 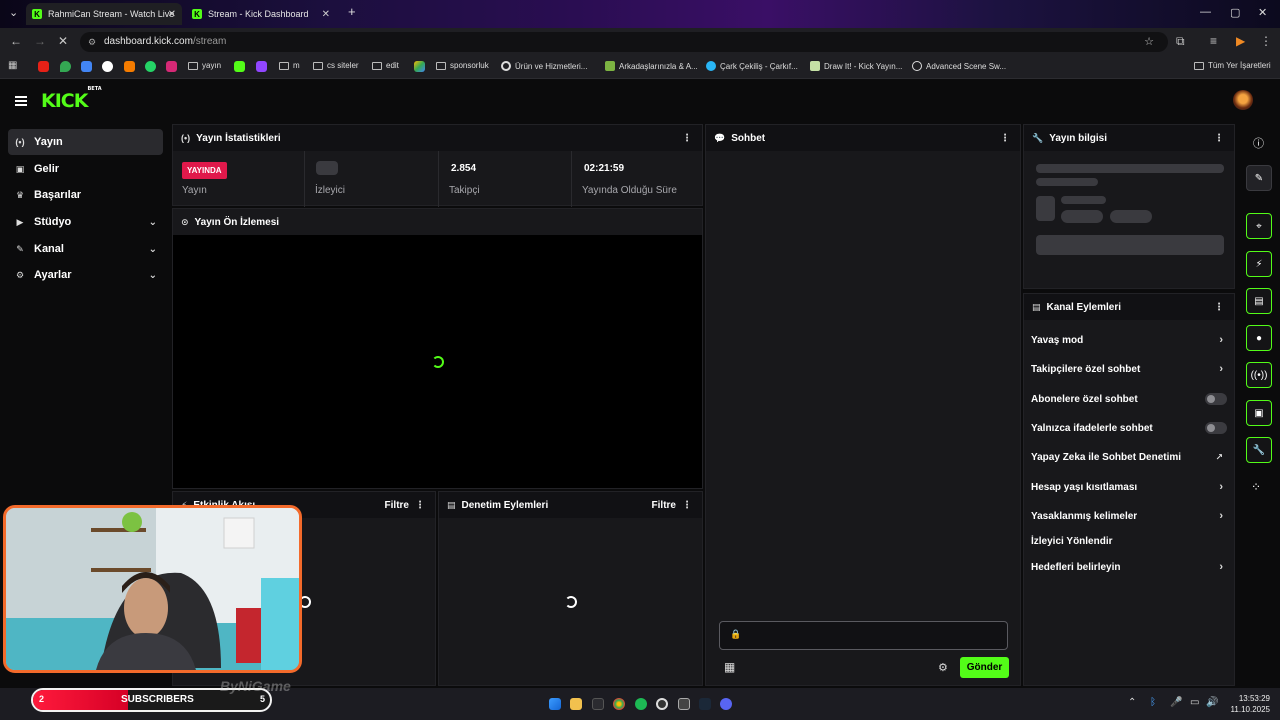 I want to click on sidebar-item-yayin: (•) Yayın, so click(x=85, y=142).